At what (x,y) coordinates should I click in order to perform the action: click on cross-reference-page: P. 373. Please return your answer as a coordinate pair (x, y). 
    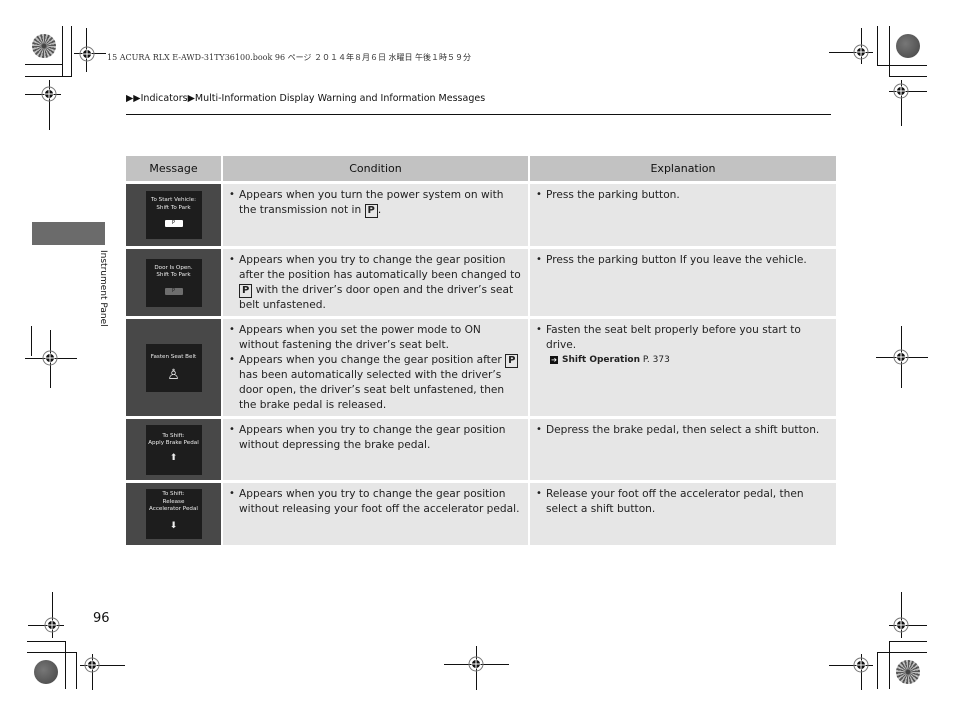
    Looking at the image, I should click on (656, 359).